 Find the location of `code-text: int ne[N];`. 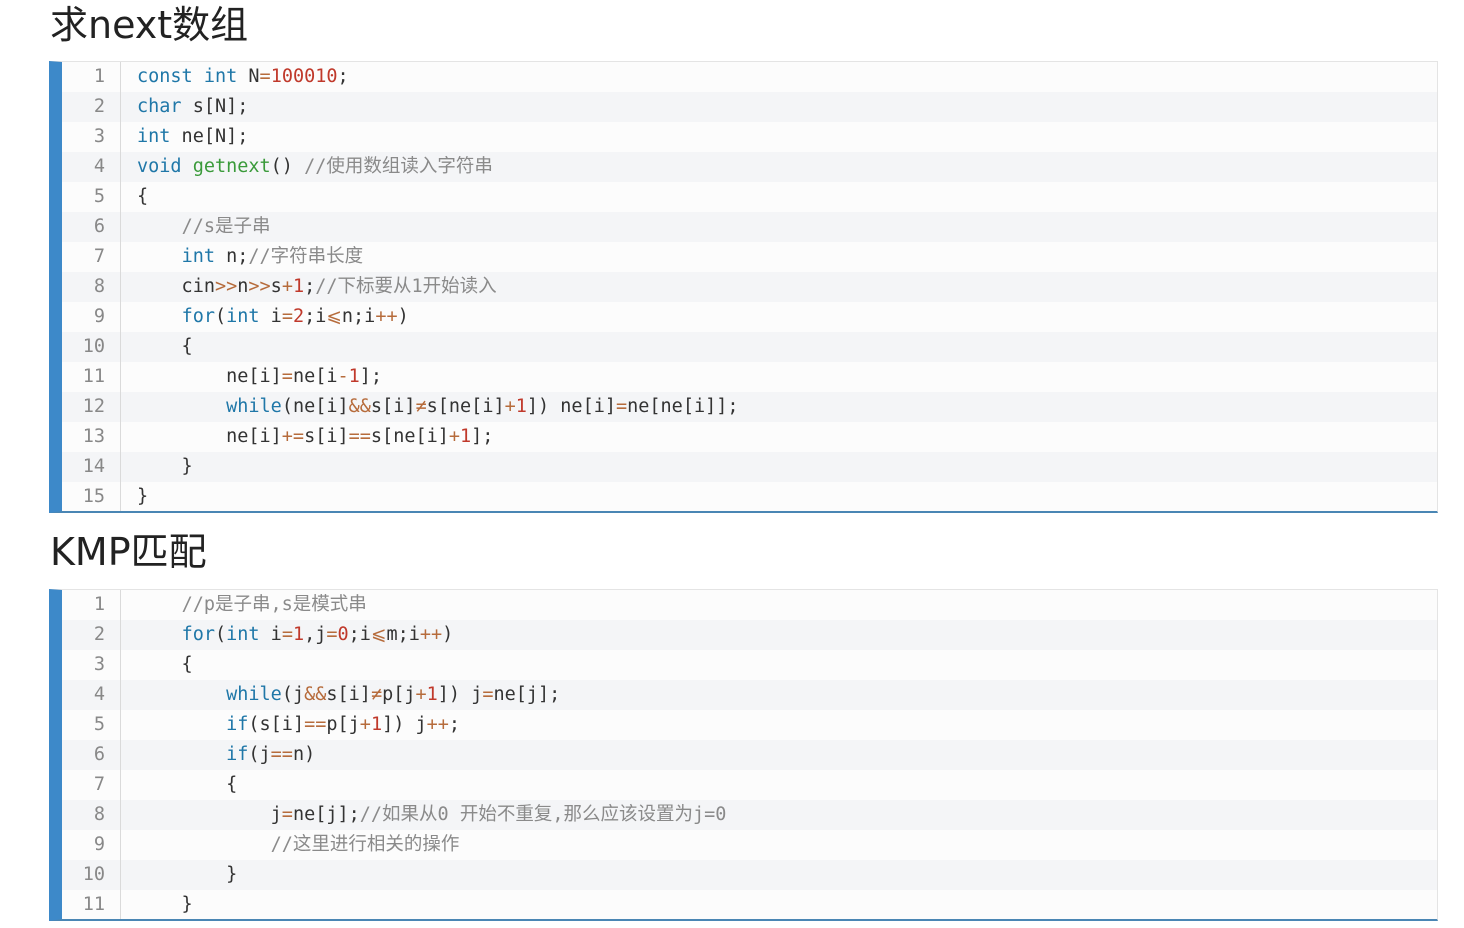

code-text: int ne[N]; is located at coordinates (184, 137).